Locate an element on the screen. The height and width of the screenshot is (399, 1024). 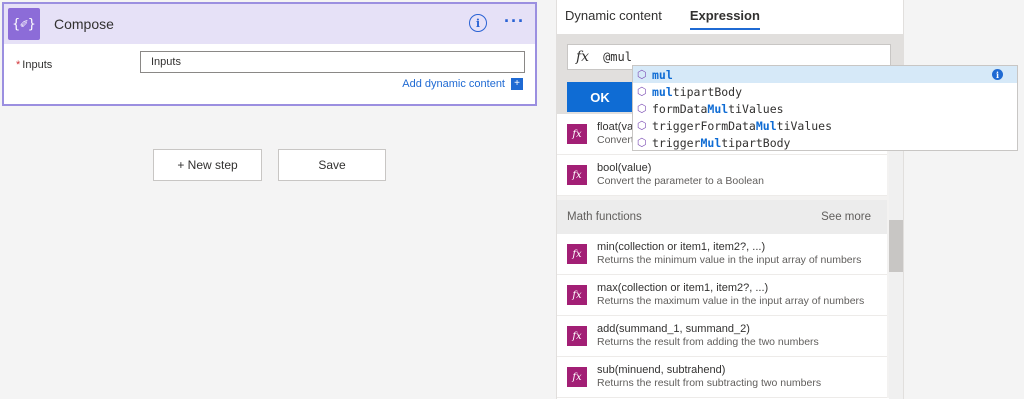
inputs-label: * Inputs is located at coordinates (34, 65).